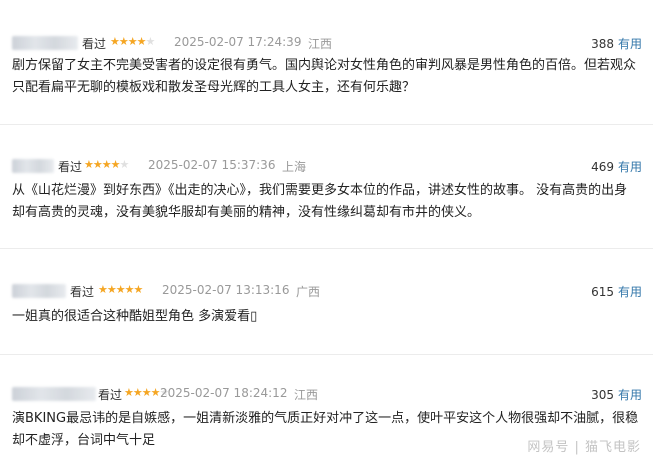  Describe the element at coordinates (616, 166) in the screenshot. I see `vote-area: 469 有用` at that location.